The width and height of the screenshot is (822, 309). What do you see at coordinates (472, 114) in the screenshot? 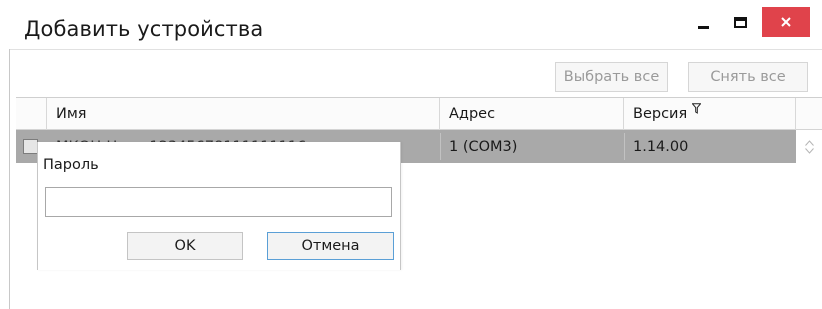
I see `column-header-address-label: Адрес` at bounding box center [472, 114].